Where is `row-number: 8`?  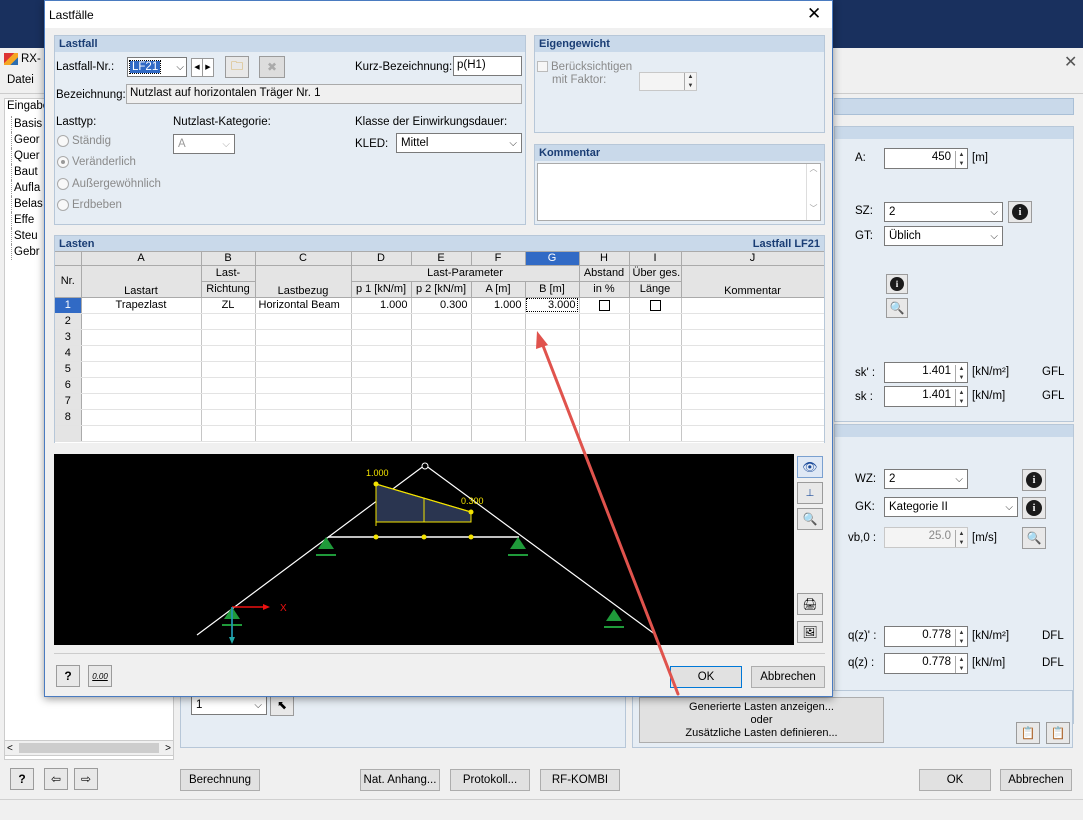 row-number: 8 is located at coordinates (68, 417).